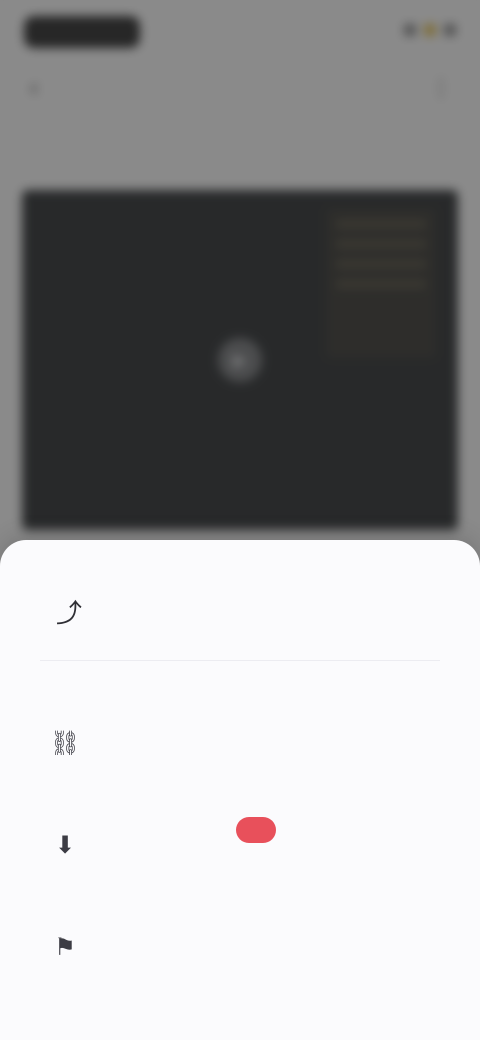  Describe the element at coordinates (65, 743) in the screenshot. I see `link-icon: ⛓` at that location.